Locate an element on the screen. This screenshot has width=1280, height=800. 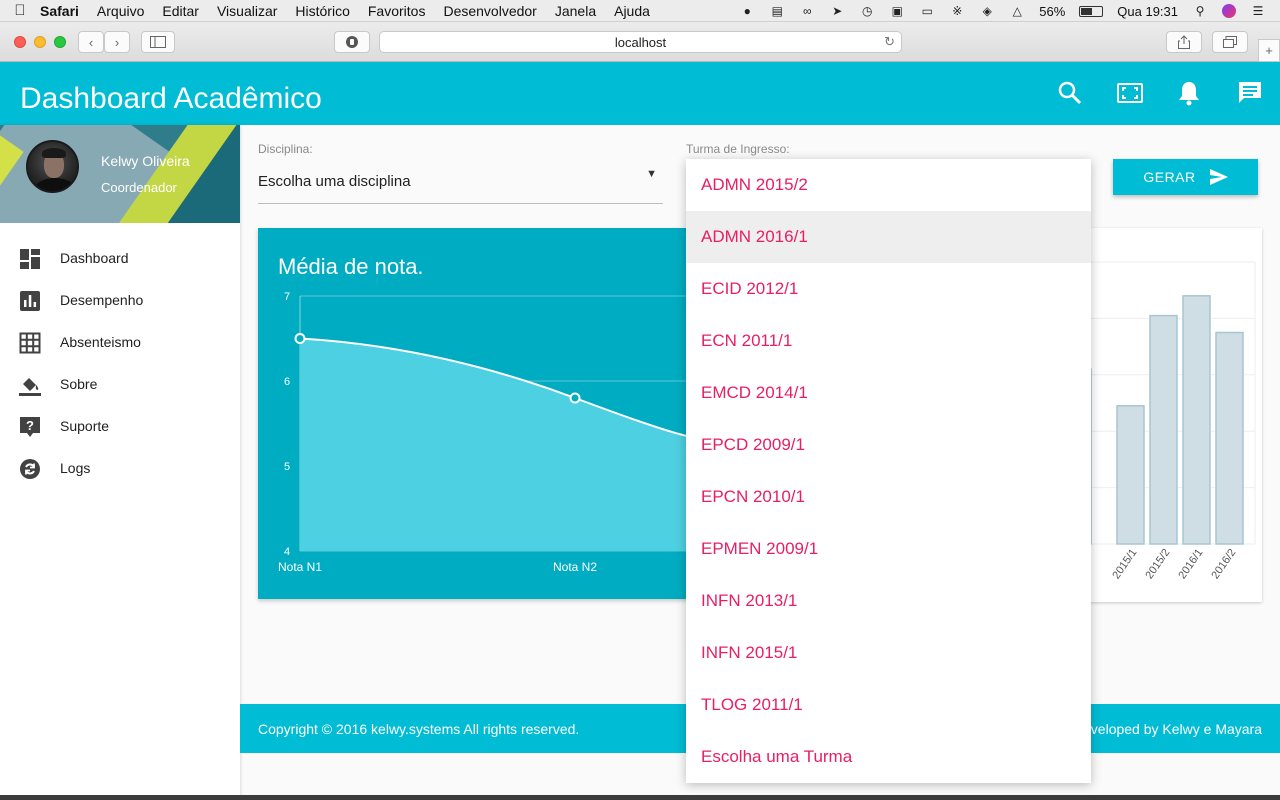
address-bar: localhost ↻ is located at coordinates (640, 42).